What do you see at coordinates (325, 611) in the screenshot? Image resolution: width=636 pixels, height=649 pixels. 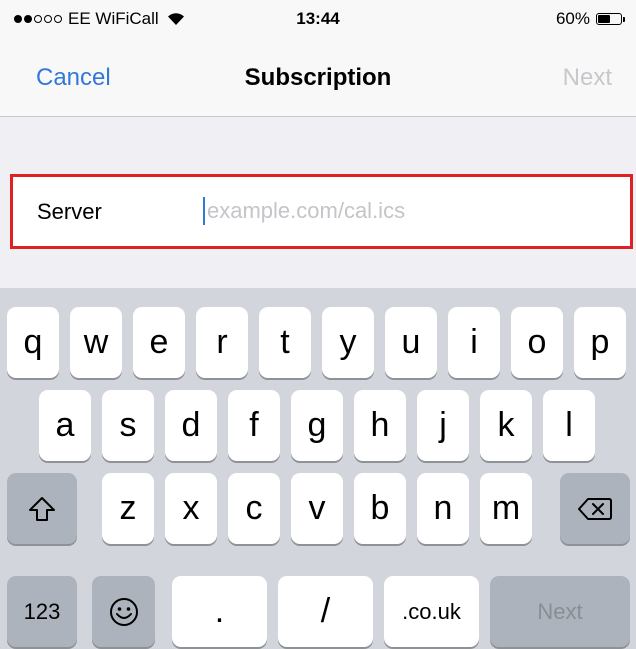 I see `slash-key: /` at bounding box center [325, 611].